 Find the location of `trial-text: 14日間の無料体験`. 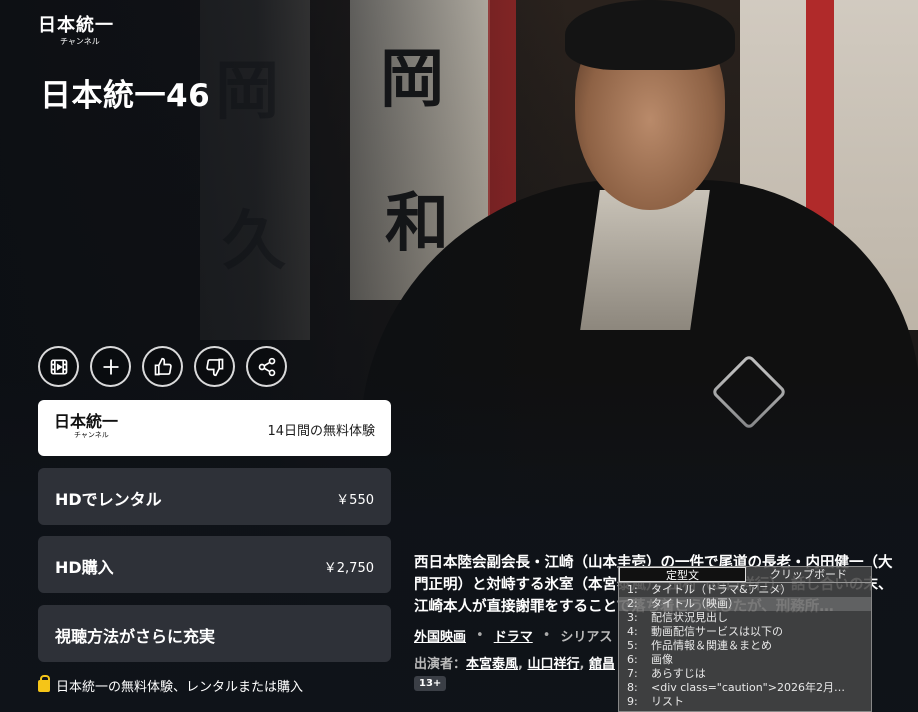

trial-text: 14日間の無料体験 is located at coordinates (321, 431).